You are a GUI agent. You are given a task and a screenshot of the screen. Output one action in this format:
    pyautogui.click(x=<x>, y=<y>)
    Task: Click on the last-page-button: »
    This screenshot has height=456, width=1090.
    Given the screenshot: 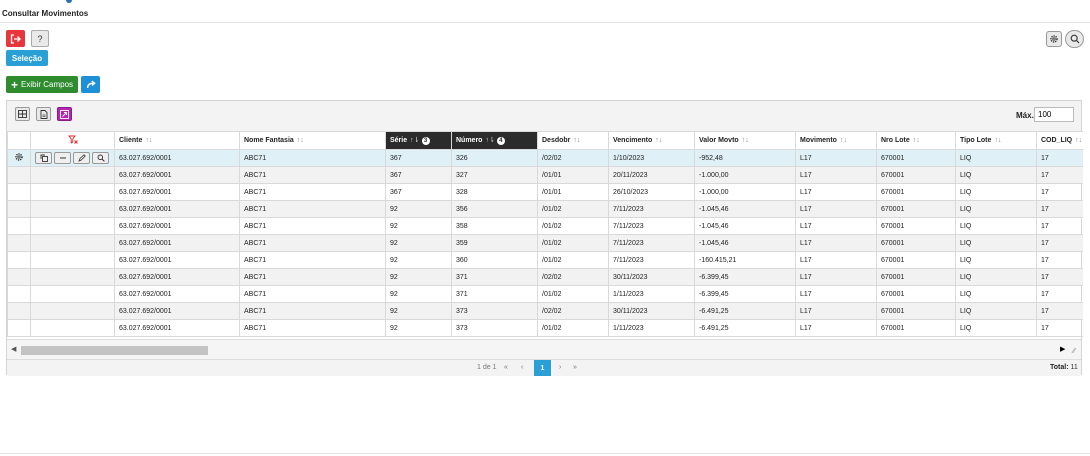 What is the action you would take?
    pyautogui.click(x=575, y=367)
    